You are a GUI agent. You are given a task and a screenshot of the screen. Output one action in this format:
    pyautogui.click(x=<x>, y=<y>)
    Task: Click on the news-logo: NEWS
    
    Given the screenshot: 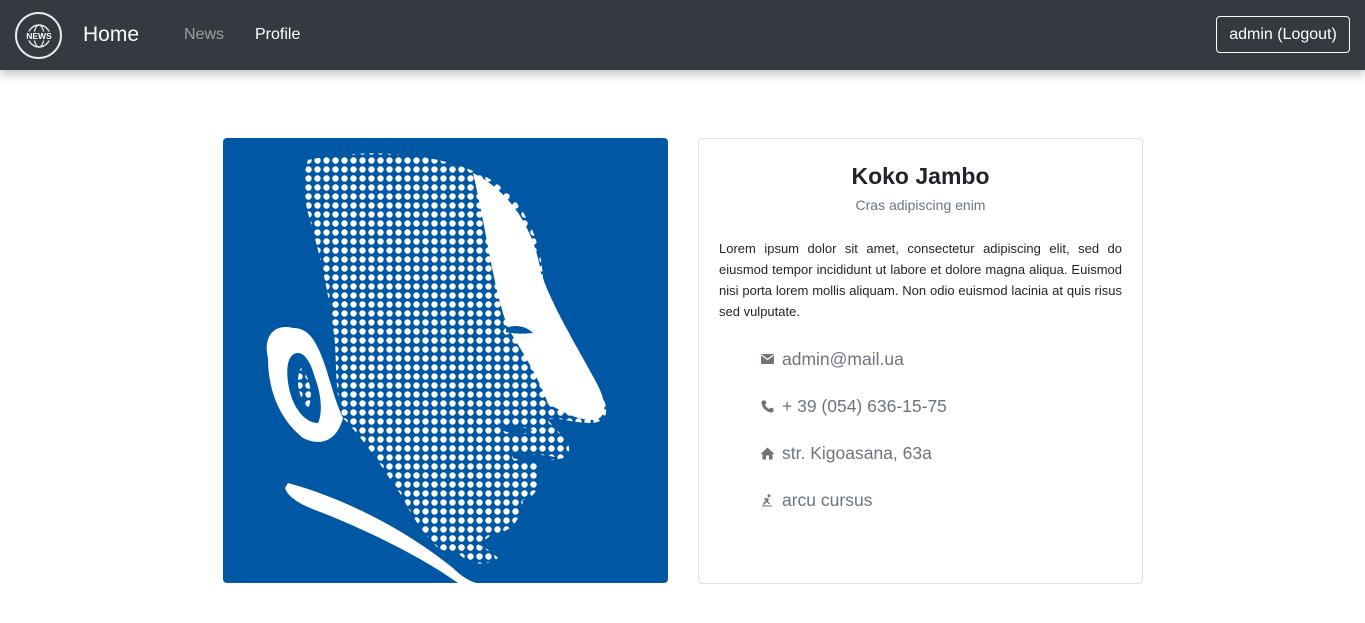 What is the action you would take?
    pyautogui.click(x=38, y=35)
    